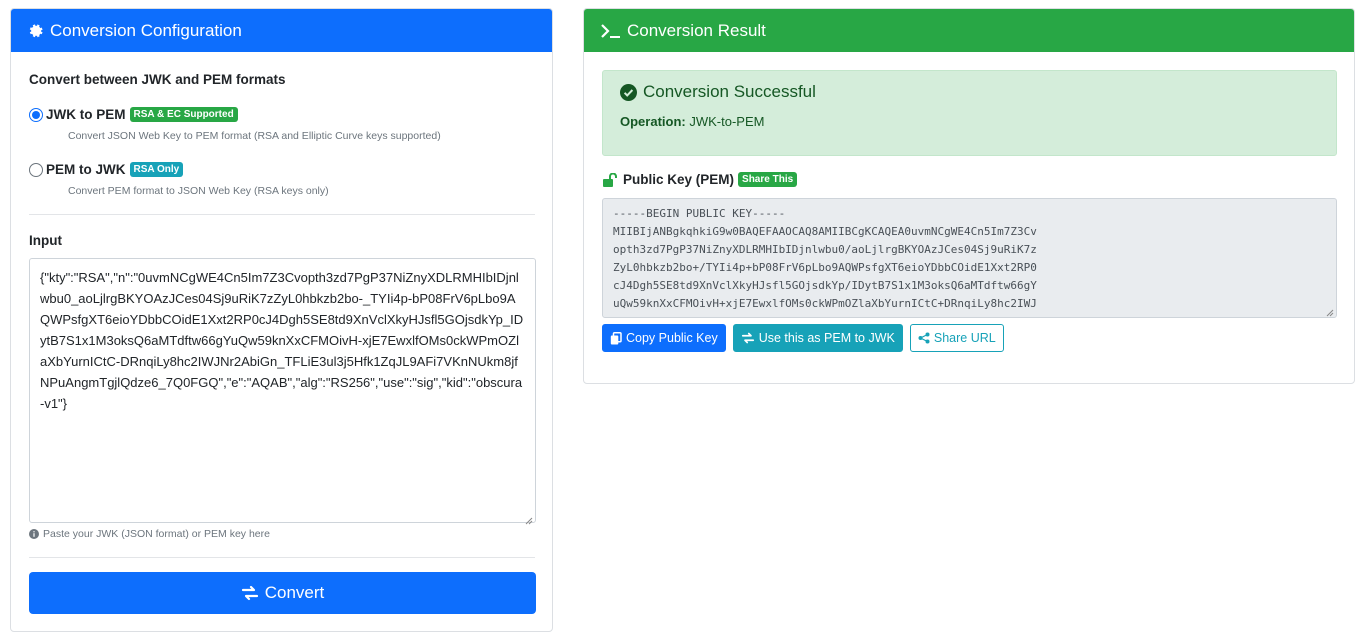  I want to click on public-key-label-text: Public Key (PEM), so click(679, 179).